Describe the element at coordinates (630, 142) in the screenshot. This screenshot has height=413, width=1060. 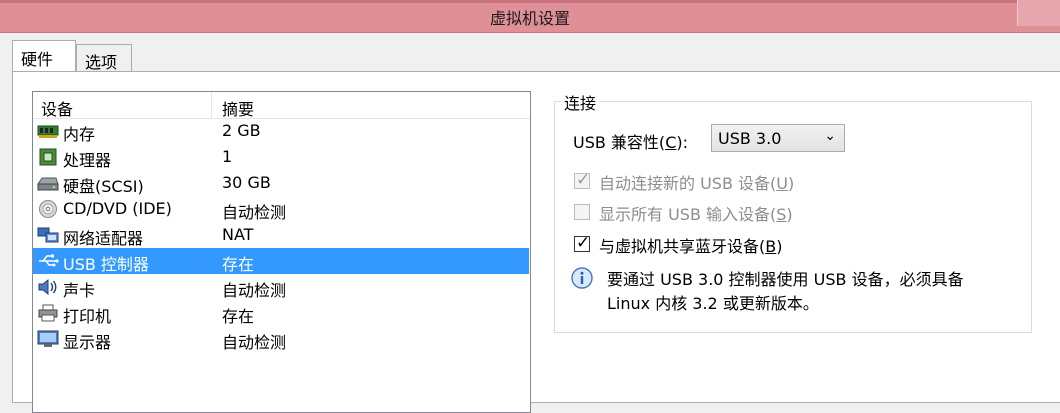
I see `usb-compat-label: USB 兼容性(C):` at that location.